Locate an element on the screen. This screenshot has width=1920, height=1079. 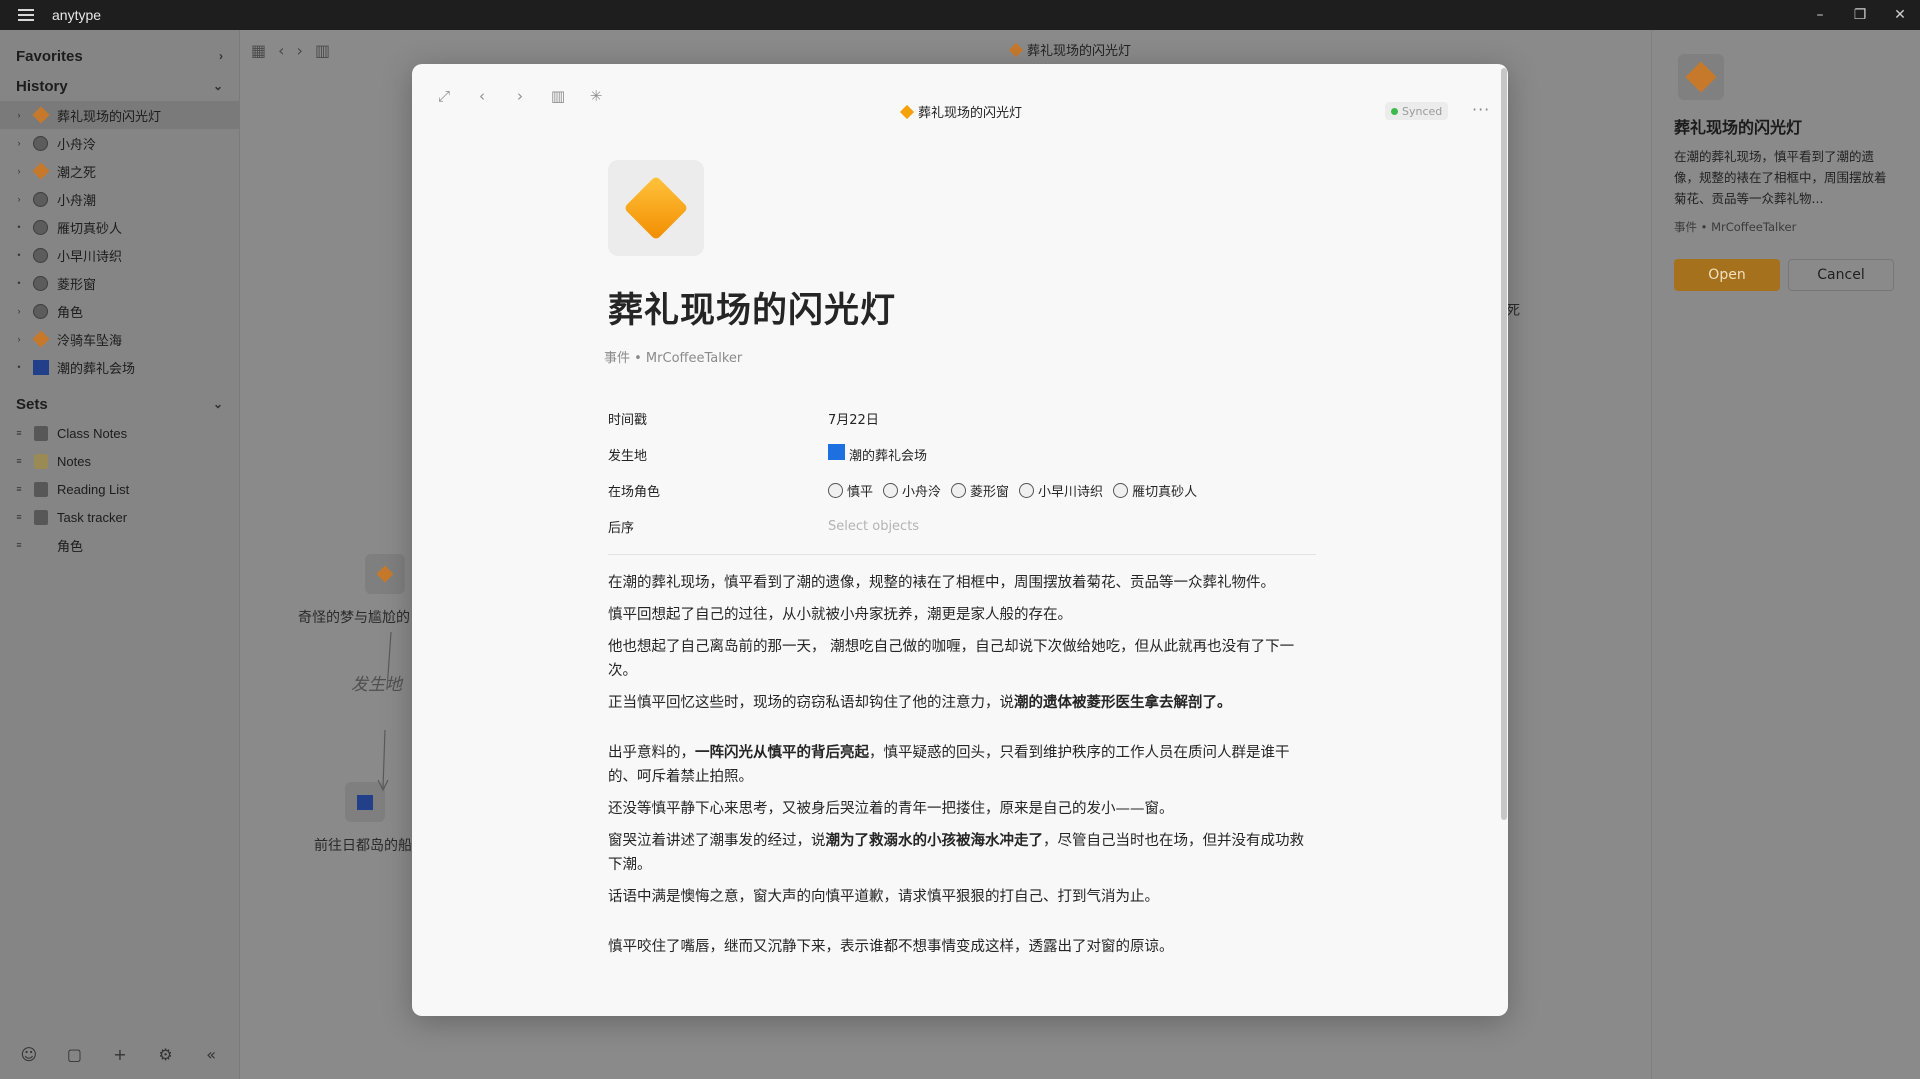
sidebar-toggle-icon: ▥ is located at coordinates (558, 96).